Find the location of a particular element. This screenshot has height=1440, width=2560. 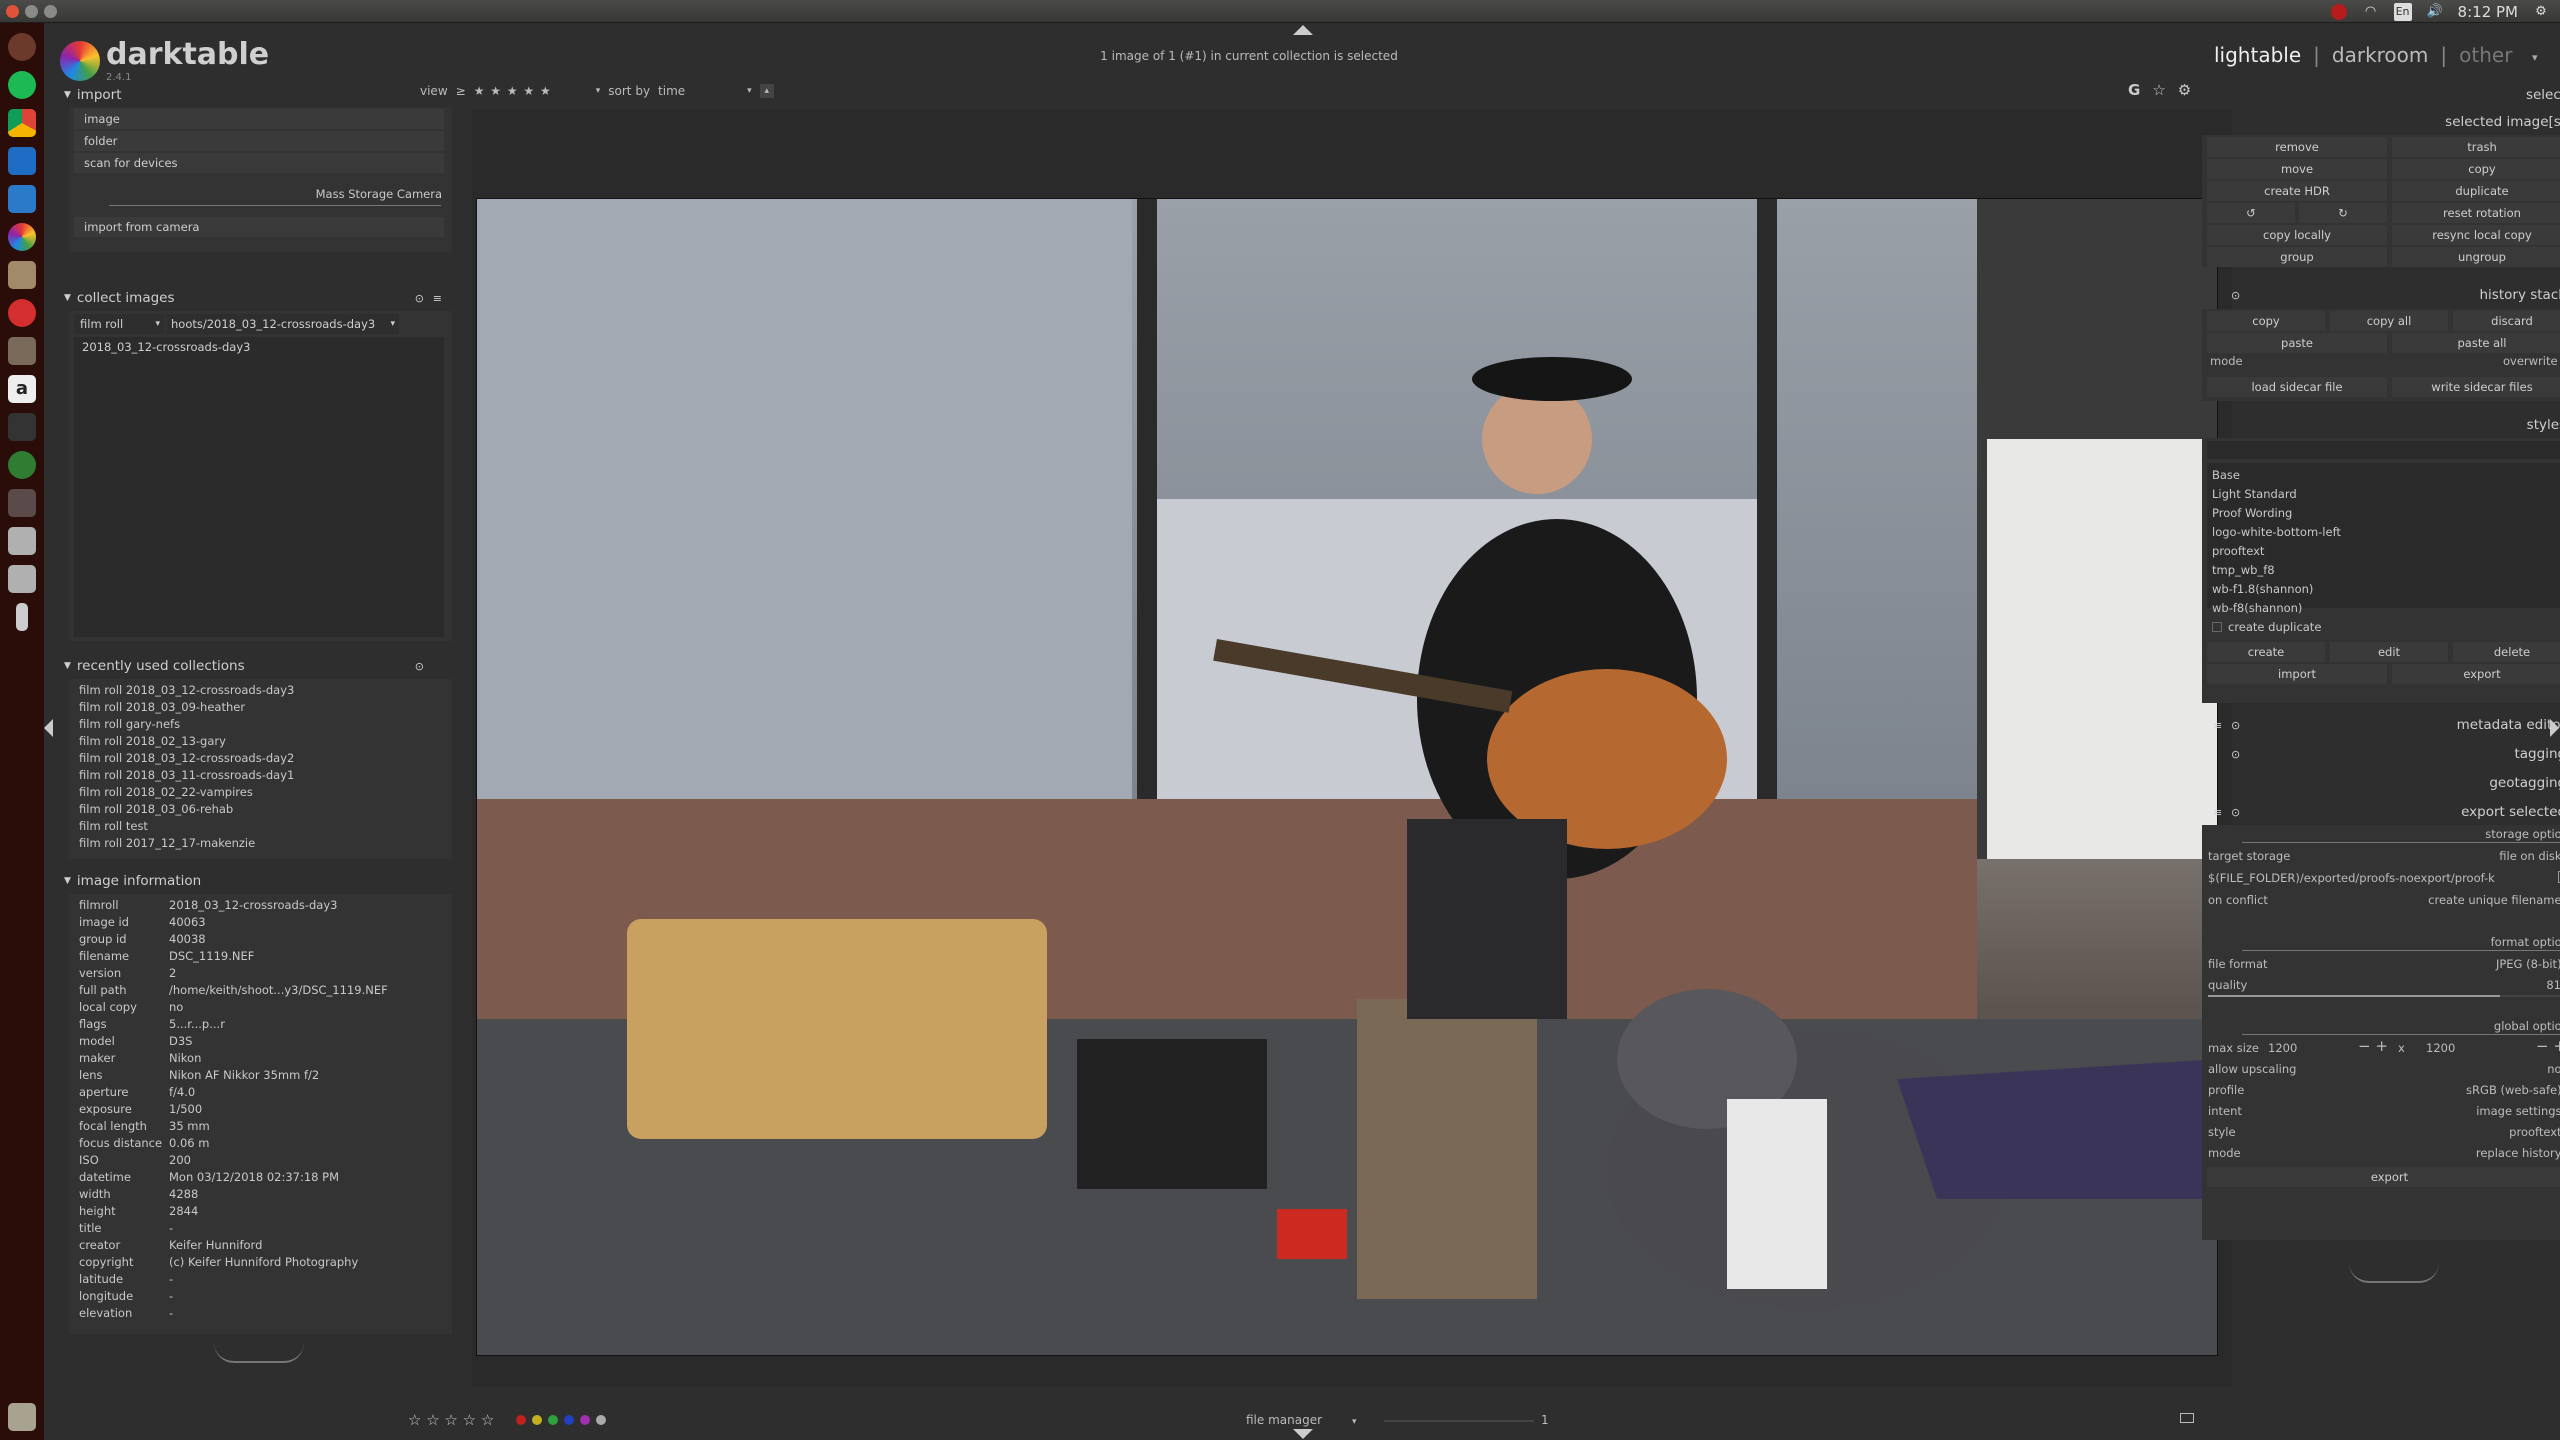

on-conflict-dropdown: create unique filename ▾ is located at coordinates (2494, 900).